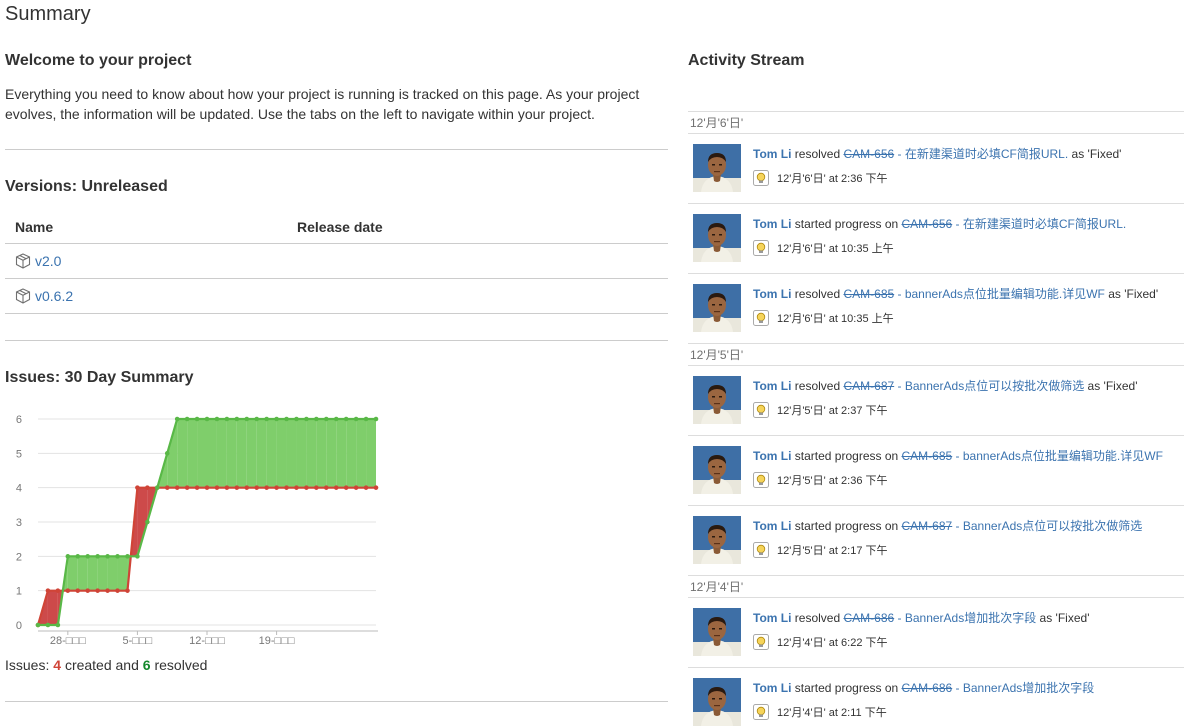 Image resolution: width=1184 pixels, height=727 pixels. I want to click on y-tick-label: 4, so click(19, 489).